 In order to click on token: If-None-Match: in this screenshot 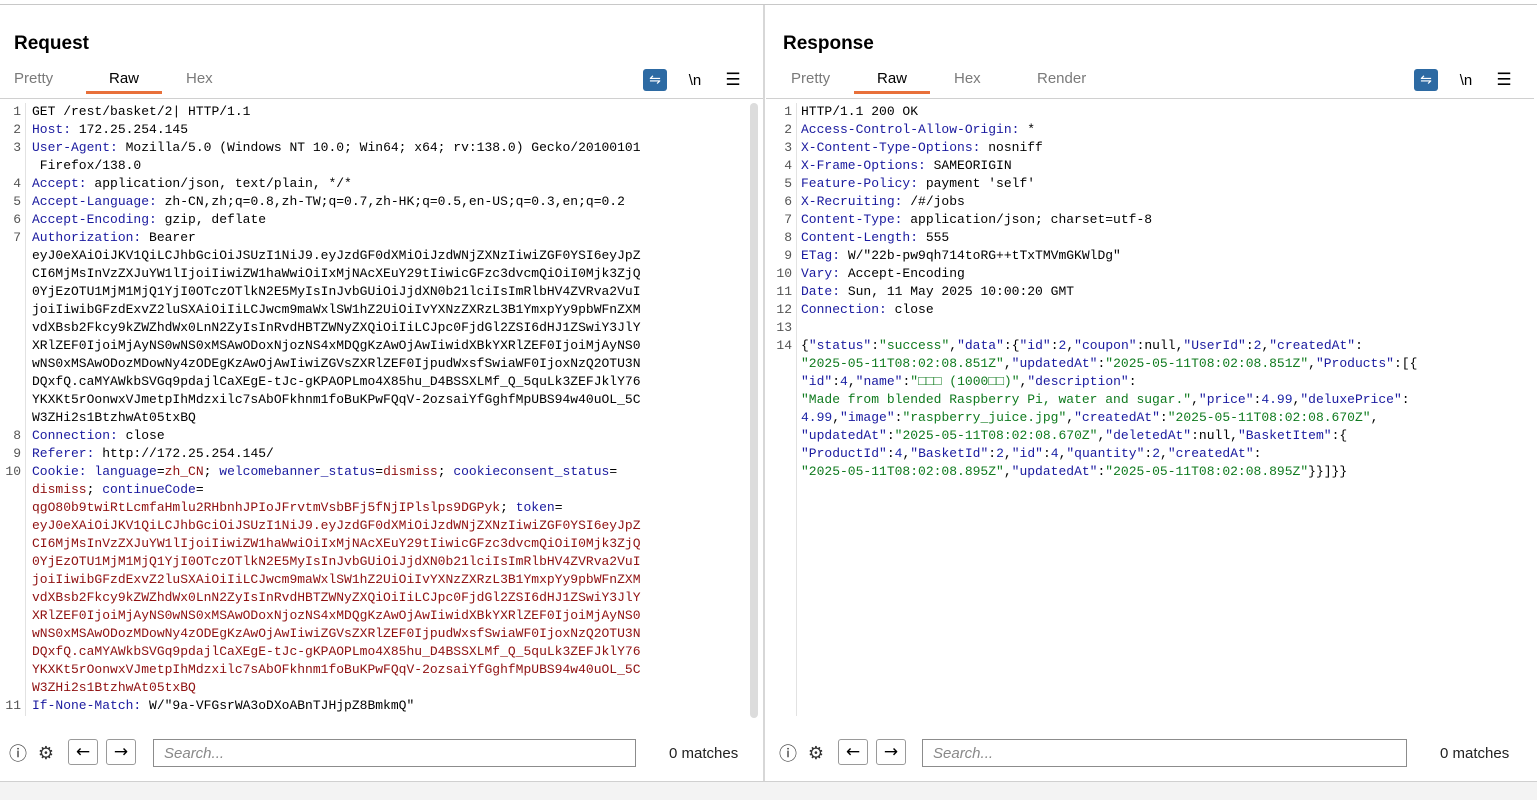, I will do `click(87, 705)`.